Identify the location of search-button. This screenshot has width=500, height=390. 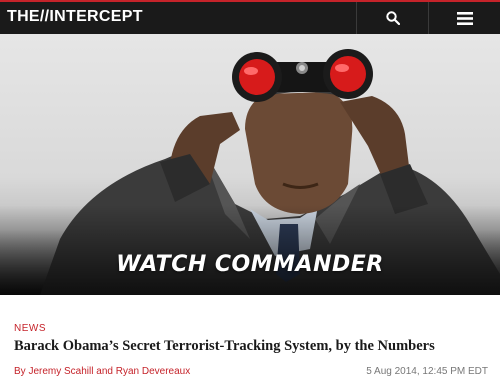
(392, 18).